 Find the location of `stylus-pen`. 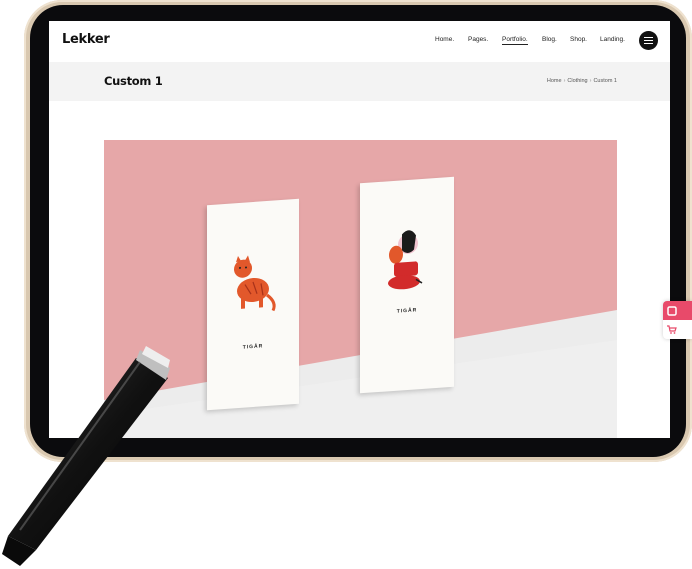

stylus-pen is located at coordinates (86, 456).